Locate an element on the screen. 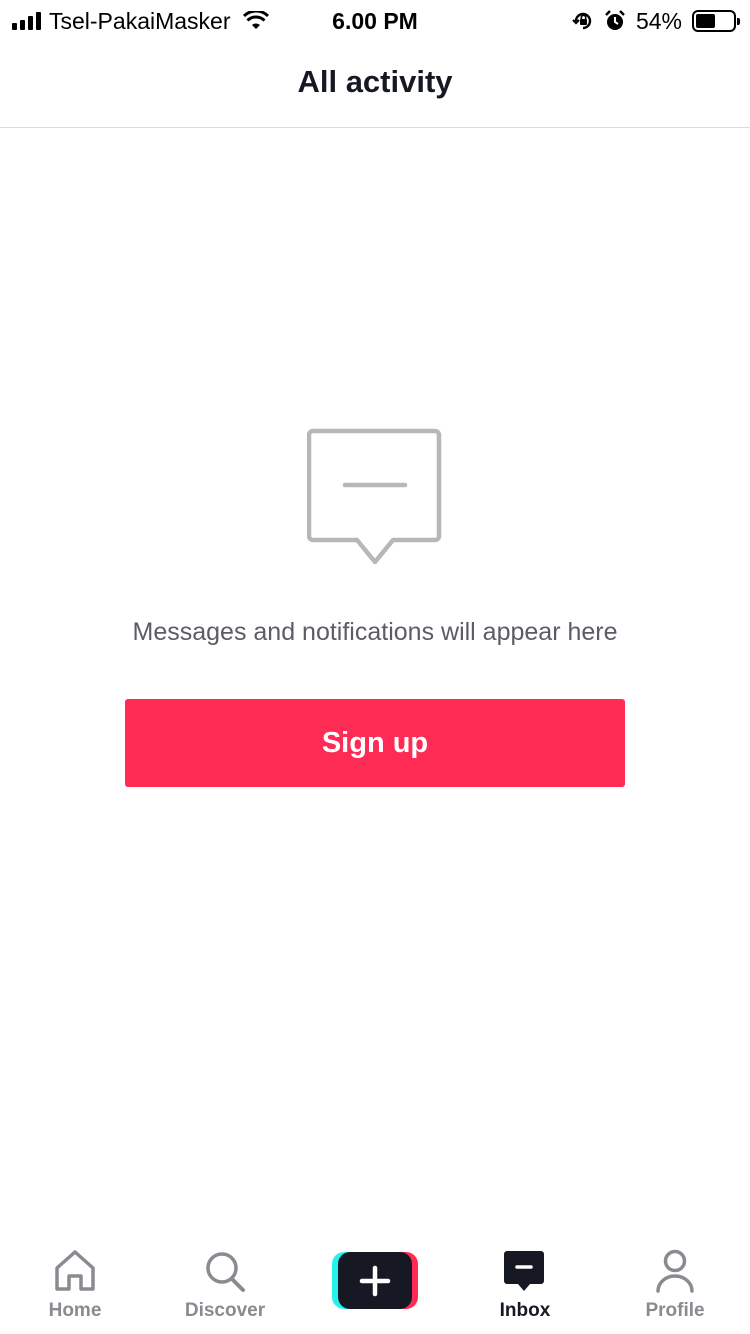 This screenshot has height=1334, width=750. message-bubble-icon is located at coordinates (374, 496).